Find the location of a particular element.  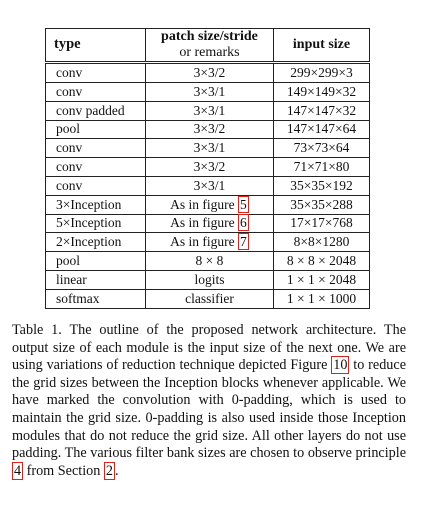

cell-input: 71×71×80 is located at coordinates (321, 167).